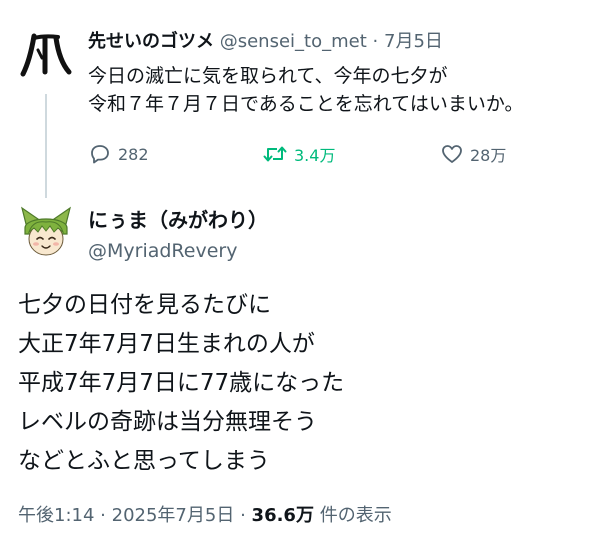 This screenshot has width=609, height=549. What do you see at coordinates (173, 515) in the screenshot?
I see `tweet-date: 2025年7月5日` at bounding box center [173, 515].